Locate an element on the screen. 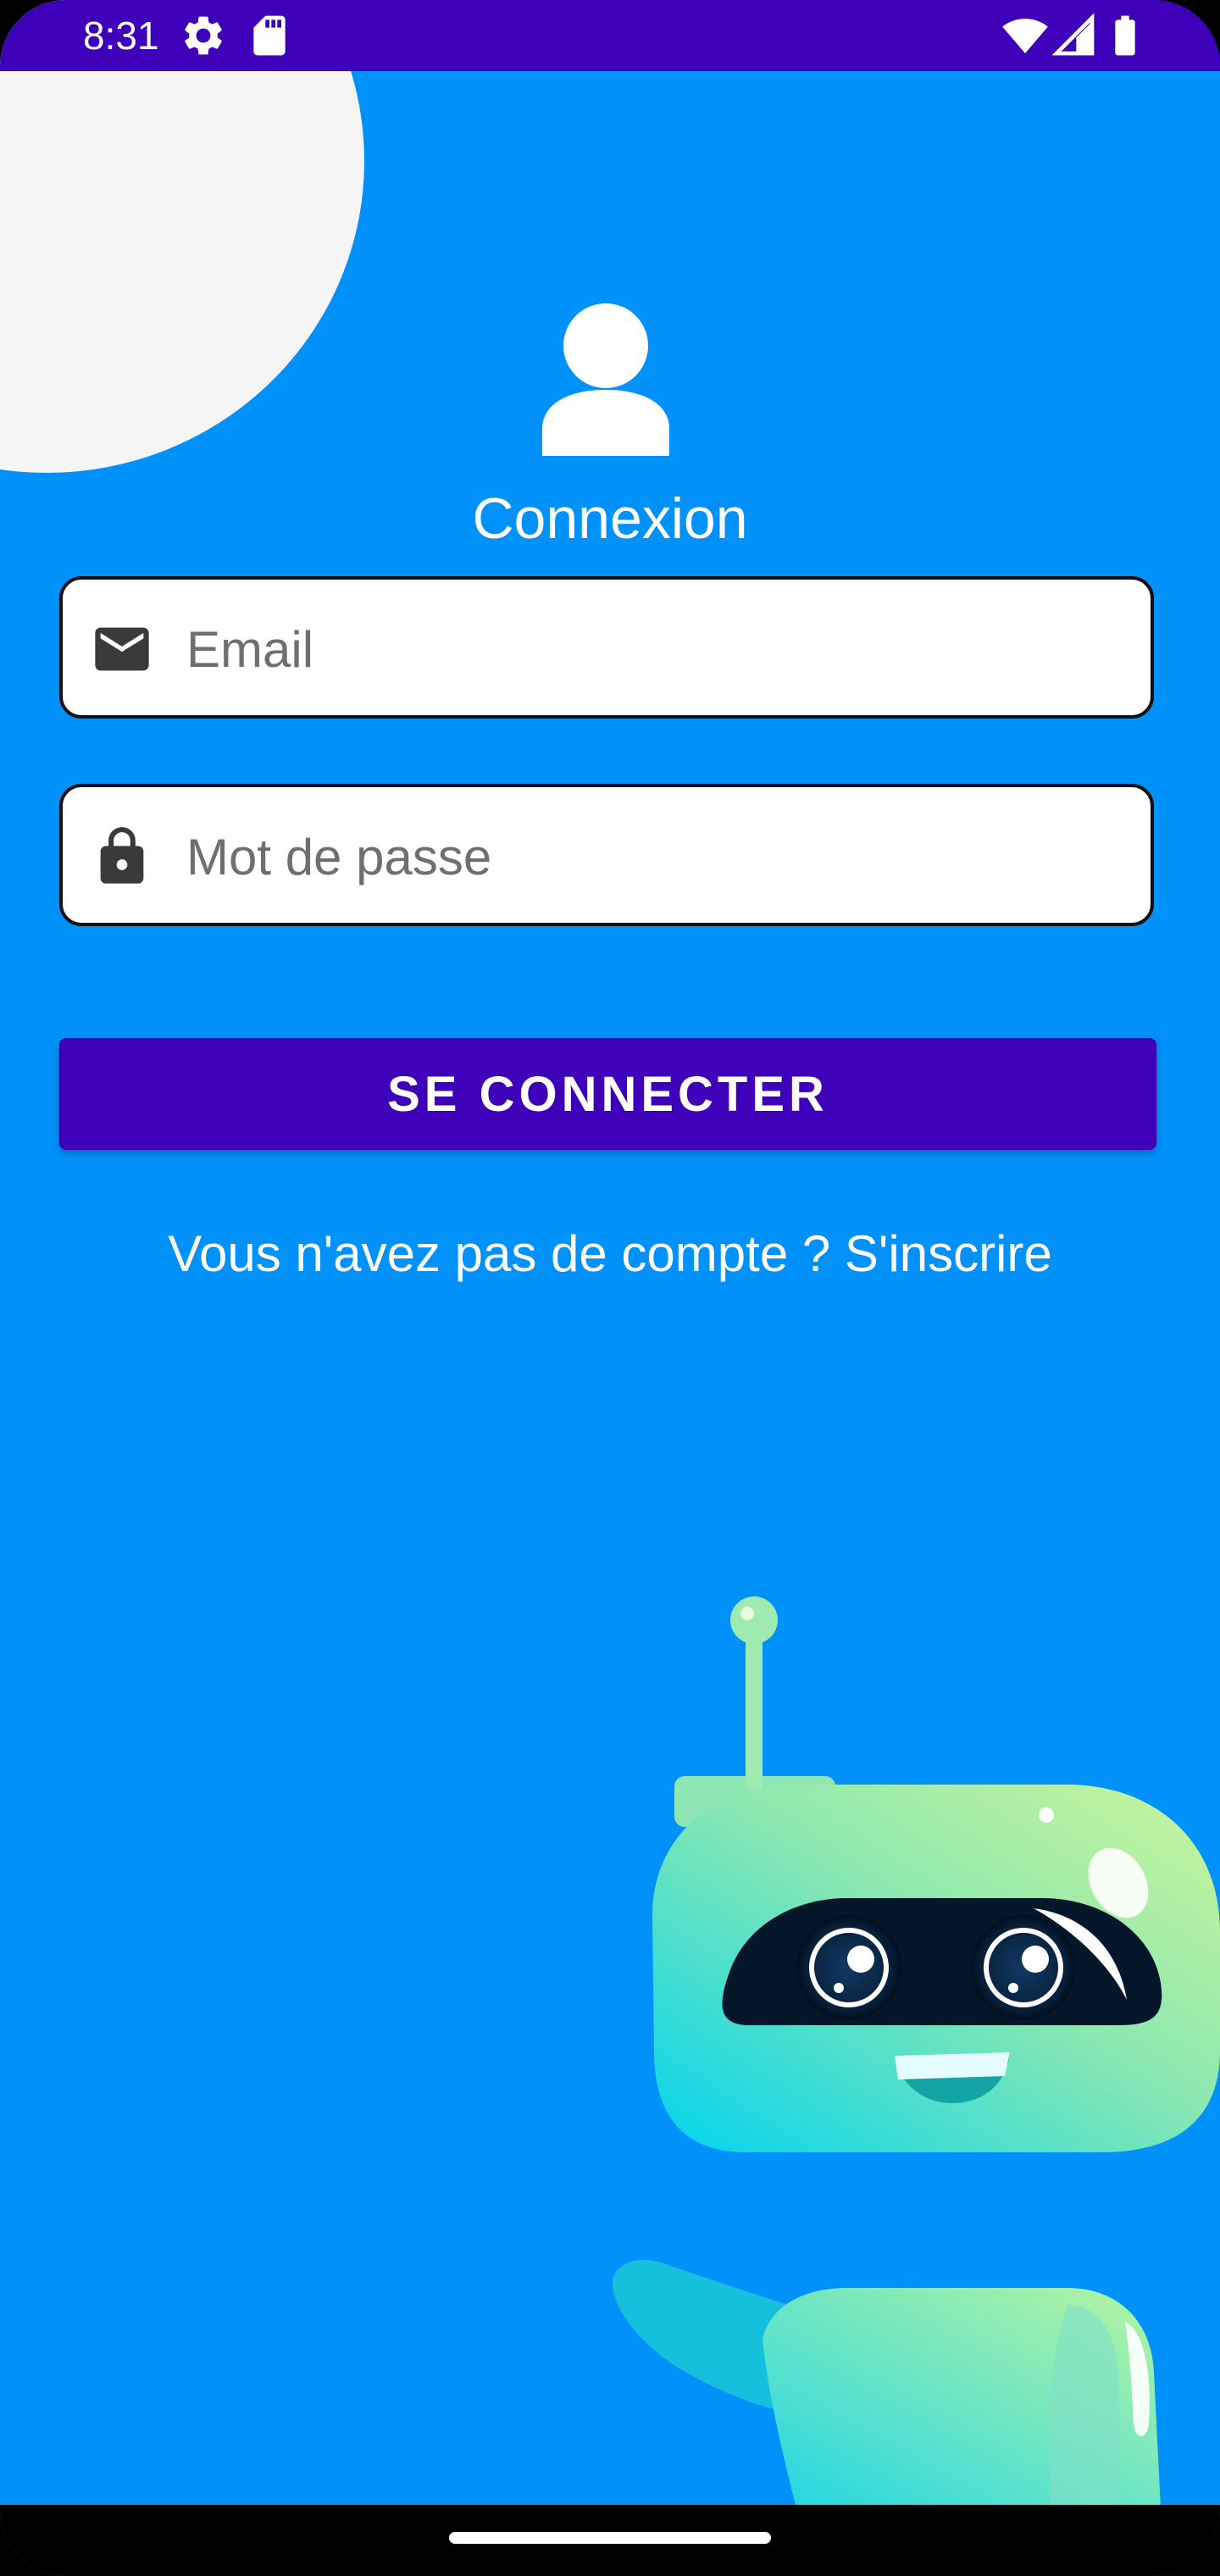 The height and width of the screenshot is (2576, 1220). wifi-icon is located at coordinates (1025, 36).